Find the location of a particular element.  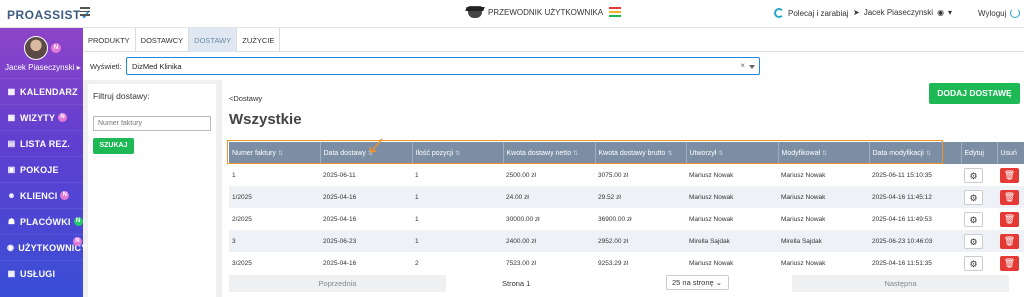

table-cell: 2400.00 zł is located at coordinates (549, 241).